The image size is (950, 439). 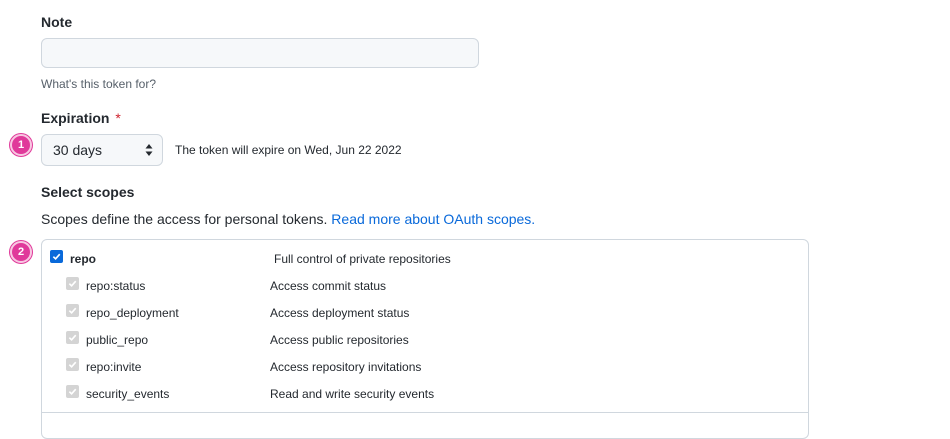 What do you see at coordinates (149, 150) in the screenshot?
I see `select-arrows-icon` at bounding box center [149, 150].